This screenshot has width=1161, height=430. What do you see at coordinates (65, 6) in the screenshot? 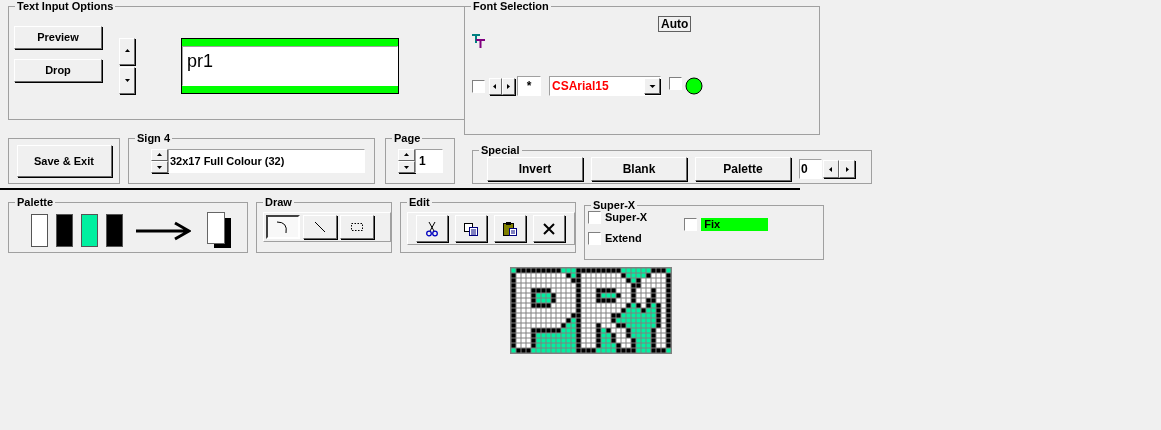
I see `group-title: Text Input Options` at bounding box center [65, 6].